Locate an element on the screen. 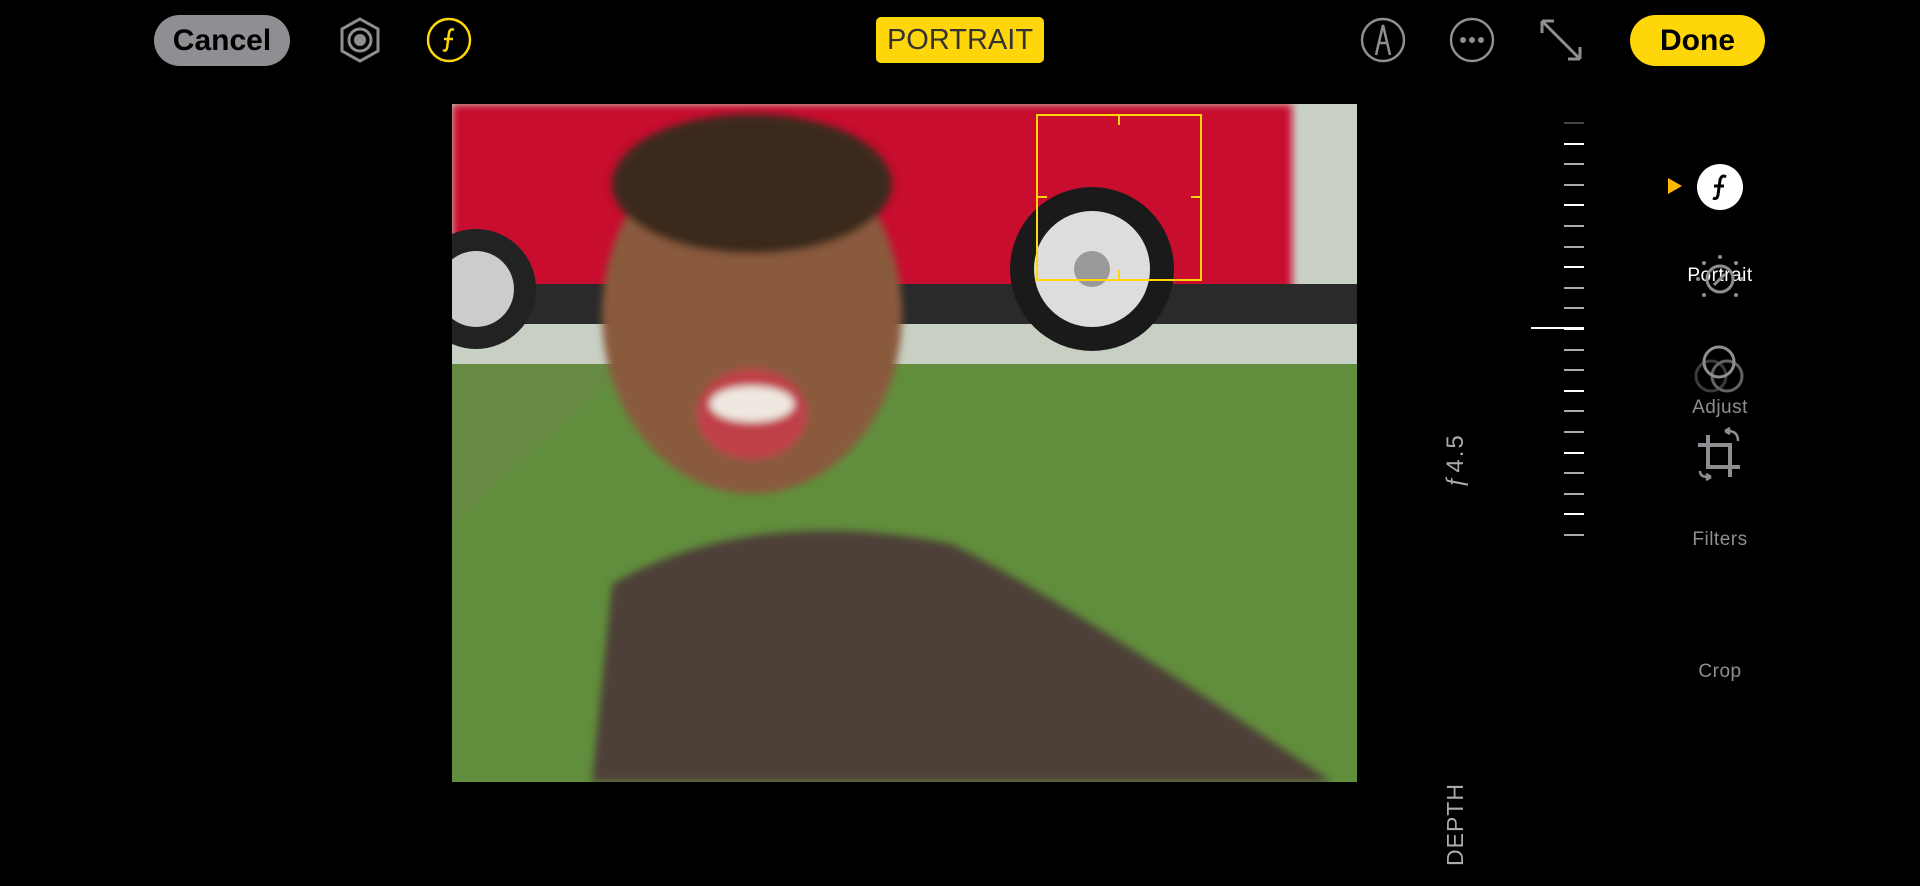 This screenshot has width=1920, height=886. live-photo-icon is located at coordinates (360, 40).